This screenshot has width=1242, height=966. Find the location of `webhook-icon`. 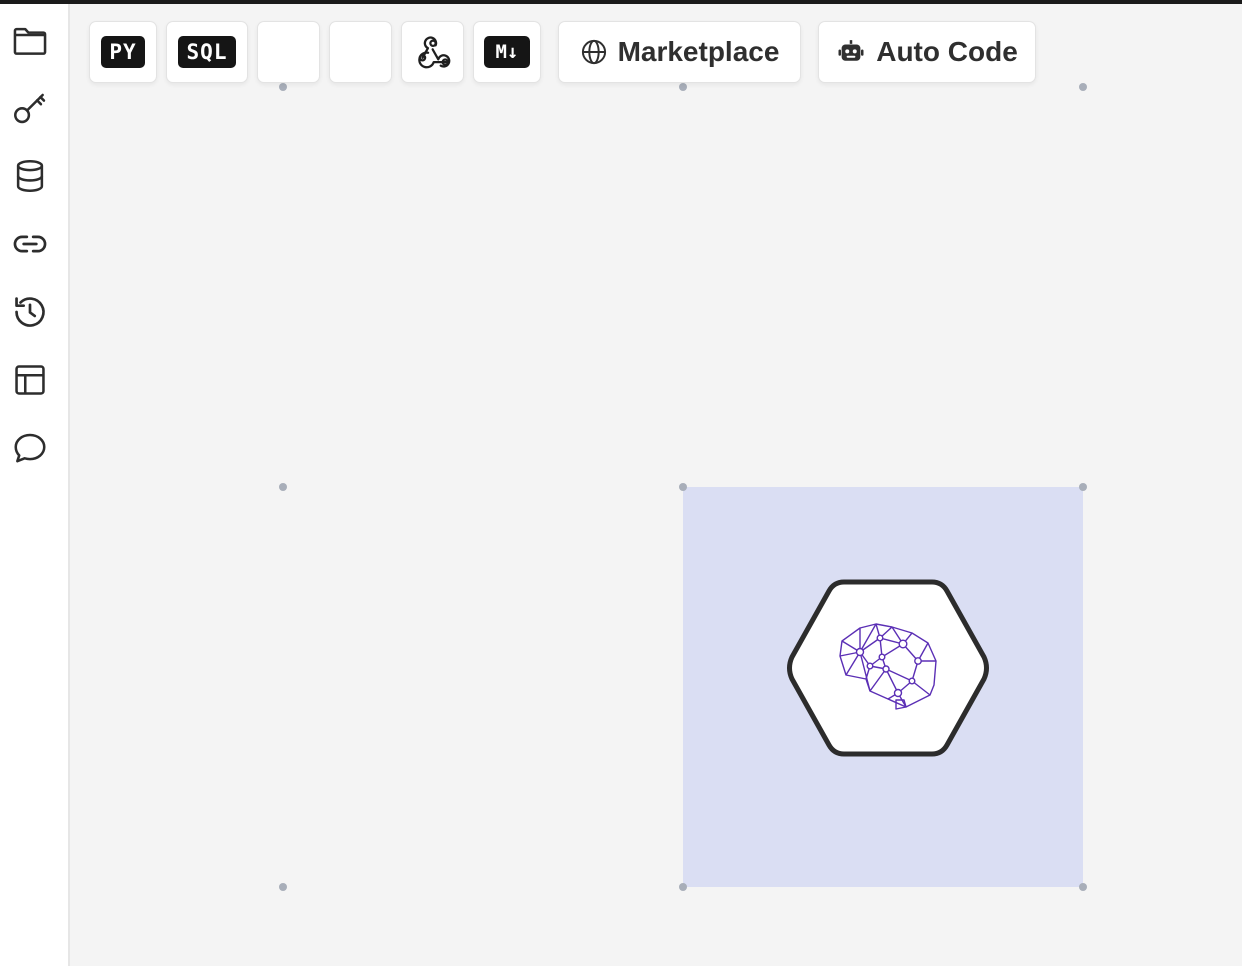

webhook-icon is located at coordinates (433, 52).